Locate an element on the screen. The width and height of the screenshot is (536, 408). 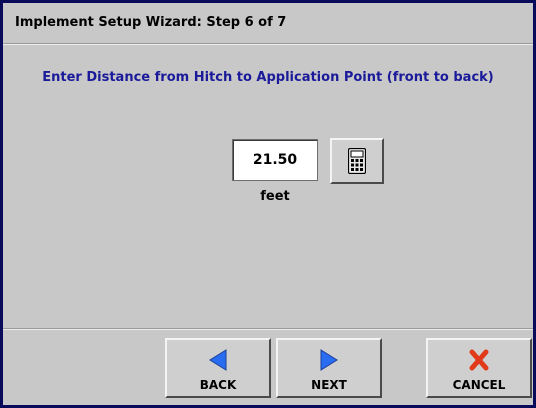
cancel-button: CANCEL is located at coordinates (479, 368).